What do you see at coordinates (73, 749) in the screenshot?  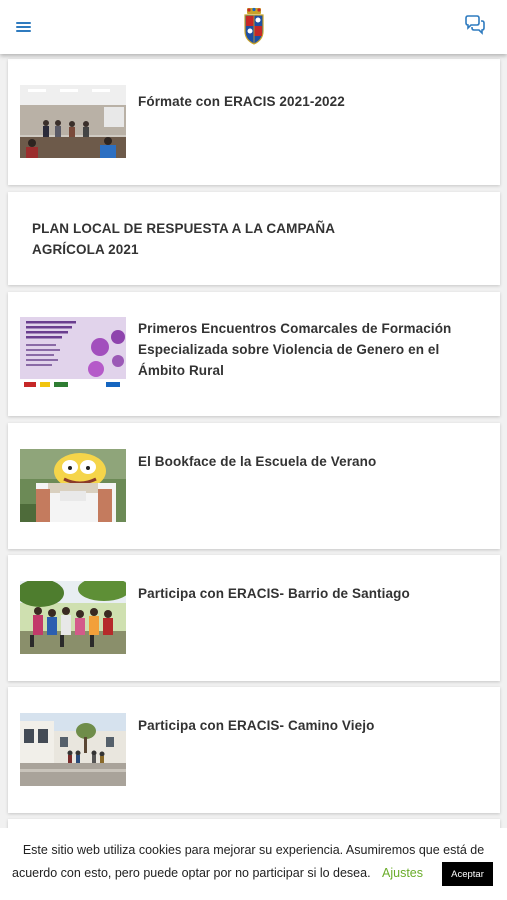 I see `street-gathering-photo` at bounding box center [73, 749].